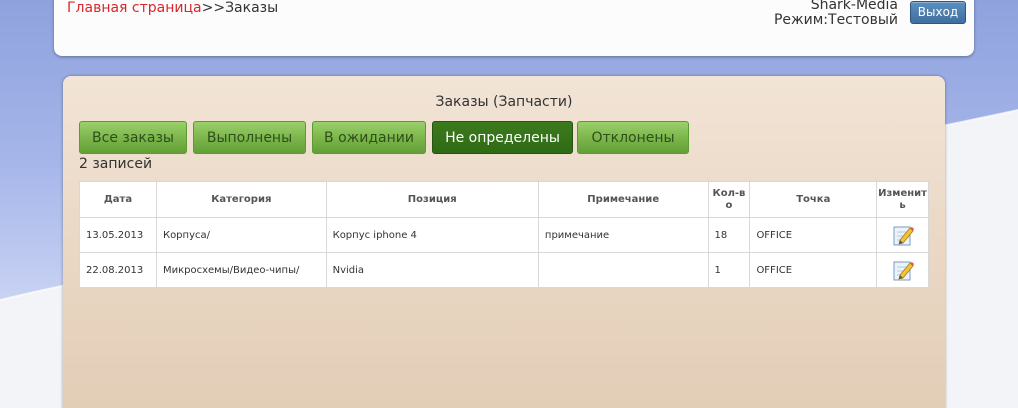 Image resolution: width=1018 pixels, height=408 pixels. What do you see at coordinates (623, 199) in the screenshot?
I see `column-header-note: Примечание` at bounding box center [623, 199].